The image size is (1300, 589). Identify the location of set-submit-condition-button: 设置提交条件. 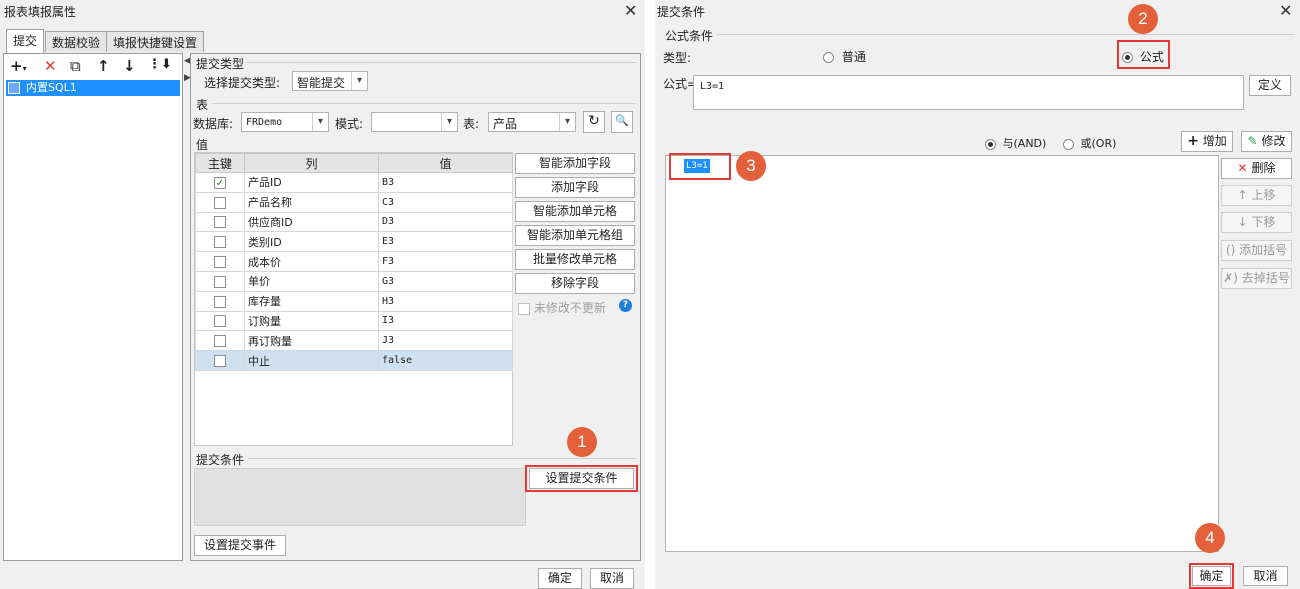
(581, 478).